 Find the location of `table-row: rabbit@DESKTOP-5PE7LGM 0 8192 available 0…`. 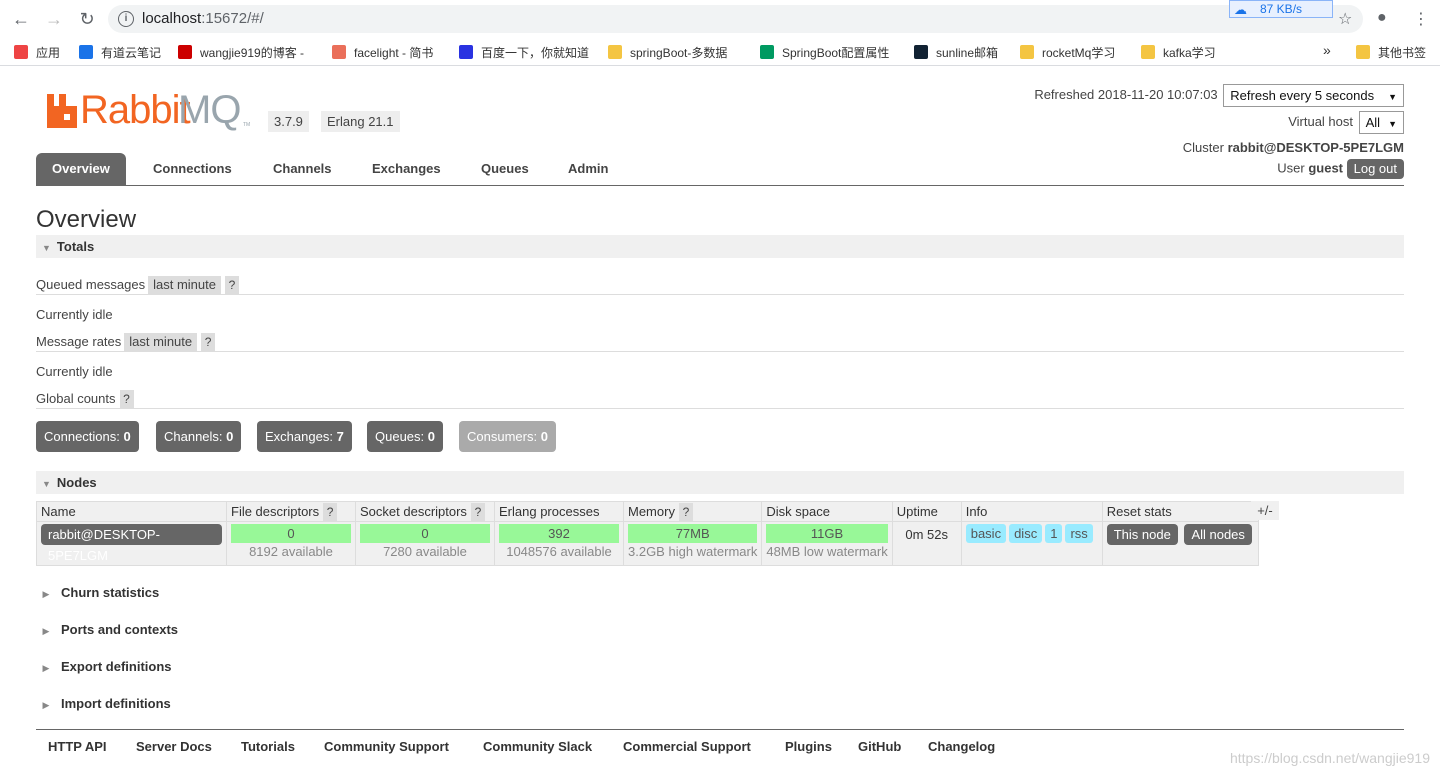

table-row: rabbit@DESKTOP-5PE7LGM 0 8192 available 0… is located at coordinates (647, 543).